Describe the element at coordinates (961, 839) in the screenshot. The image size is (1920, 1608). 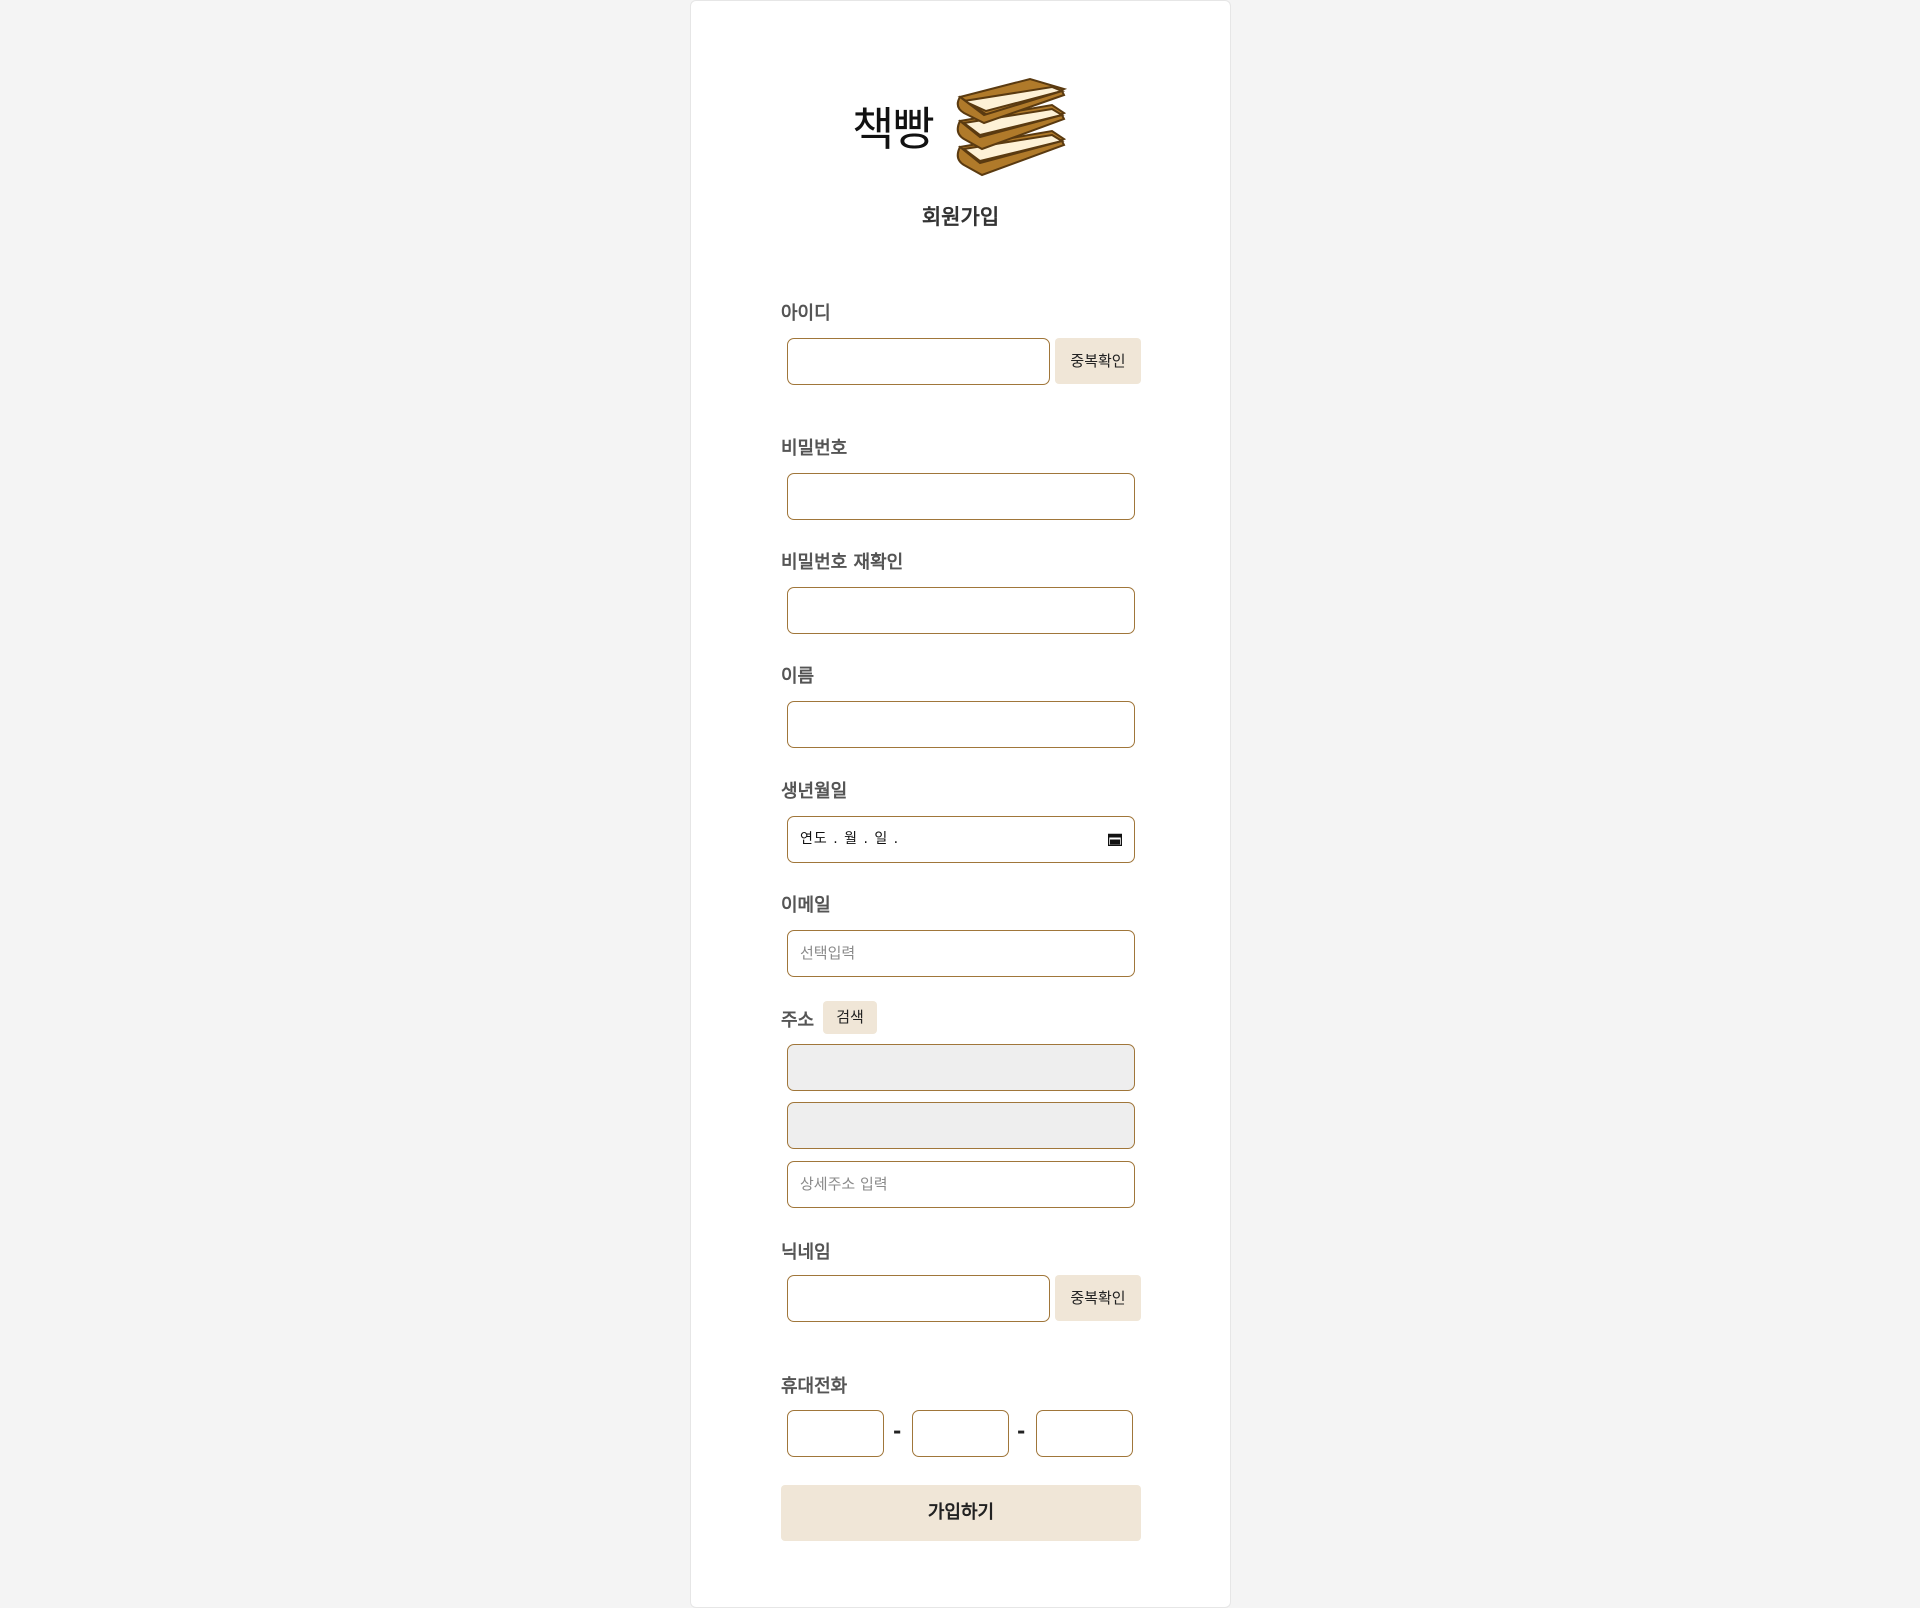
I see `birth-date-input: 연도 . 월 . 일 .` at that location.